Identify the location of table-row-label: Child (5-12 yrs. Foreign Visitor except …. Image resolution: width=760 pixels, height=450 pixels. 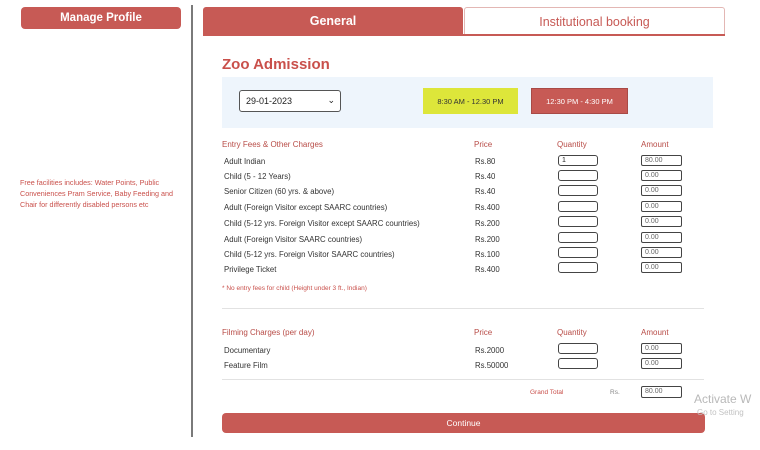
(322, 223).